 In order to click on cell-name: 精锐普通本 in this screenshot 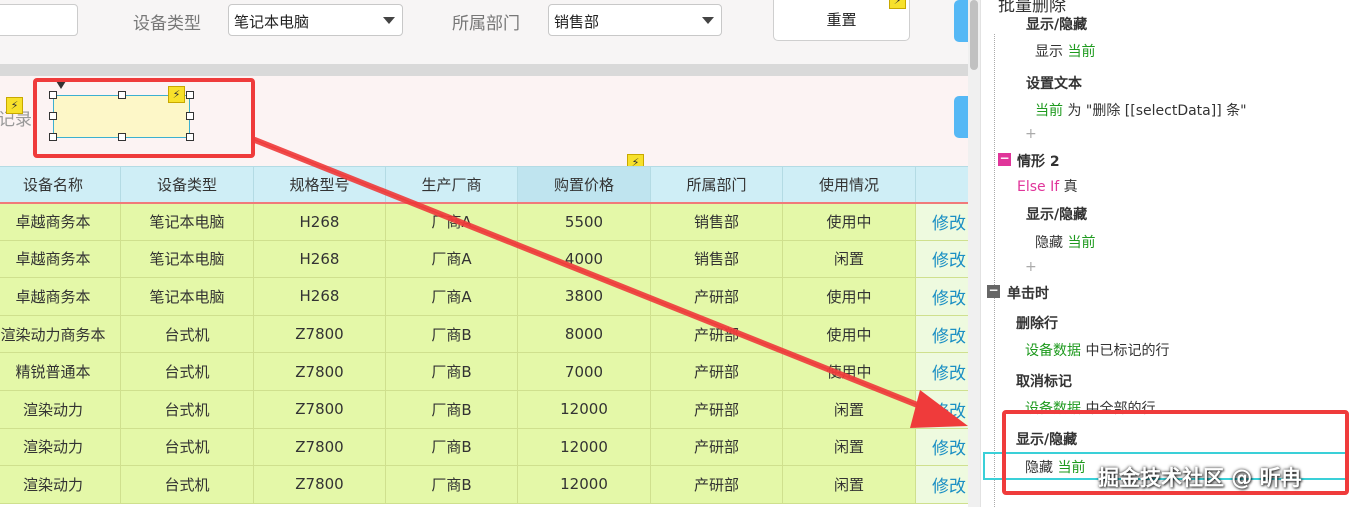, I will do `click(60, 371)`.